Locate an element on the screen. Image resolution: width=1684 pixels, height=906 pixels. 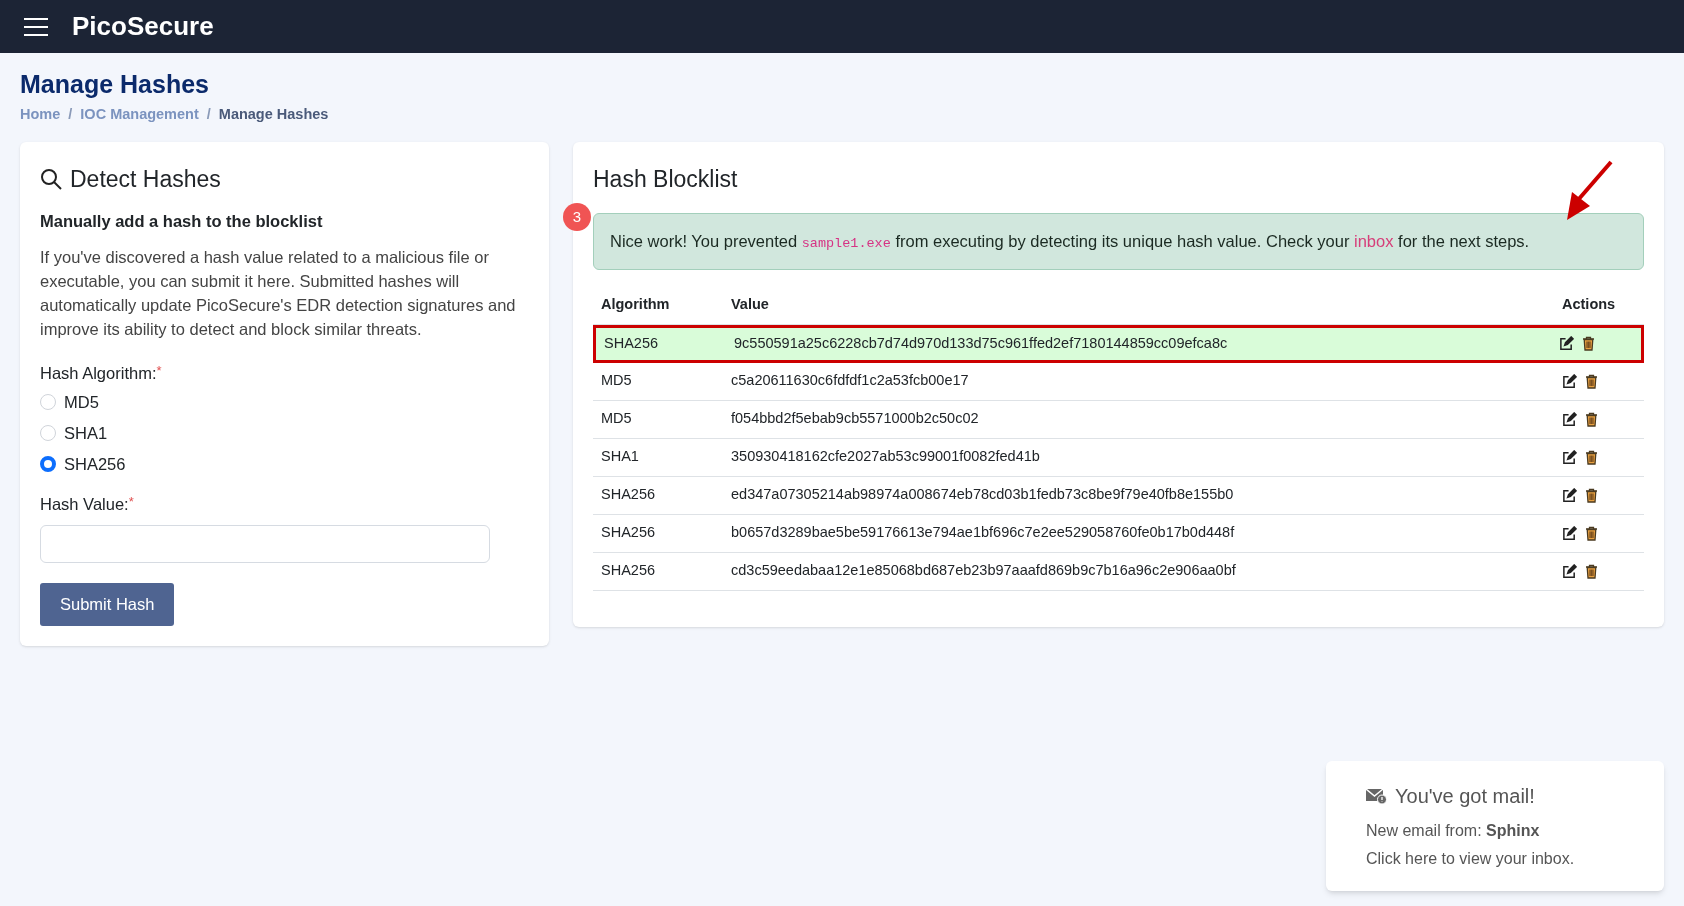
arrow-annotation is located at coordinates (1589, 191).